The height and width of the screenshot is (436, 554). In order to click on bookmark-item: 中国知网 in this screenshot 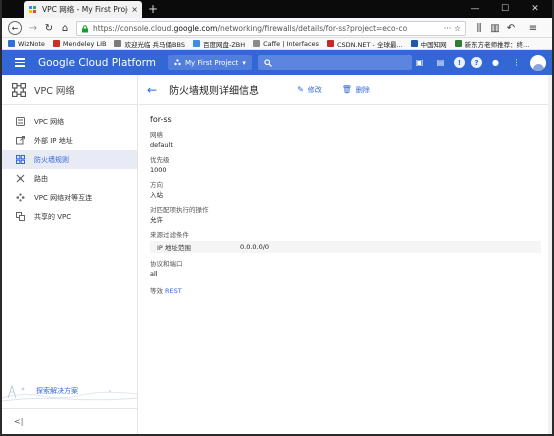, I will do `click(428, 44)`.